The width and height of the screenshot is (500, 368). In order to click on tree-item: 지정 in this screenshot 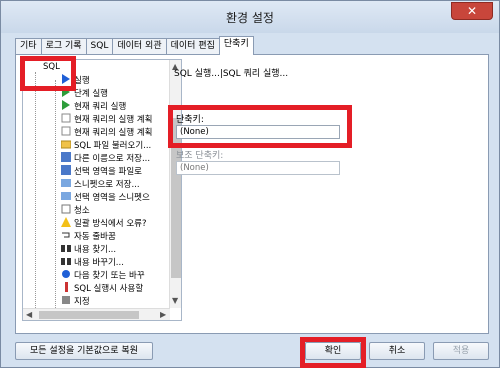, I will do `click(75, 301)`.